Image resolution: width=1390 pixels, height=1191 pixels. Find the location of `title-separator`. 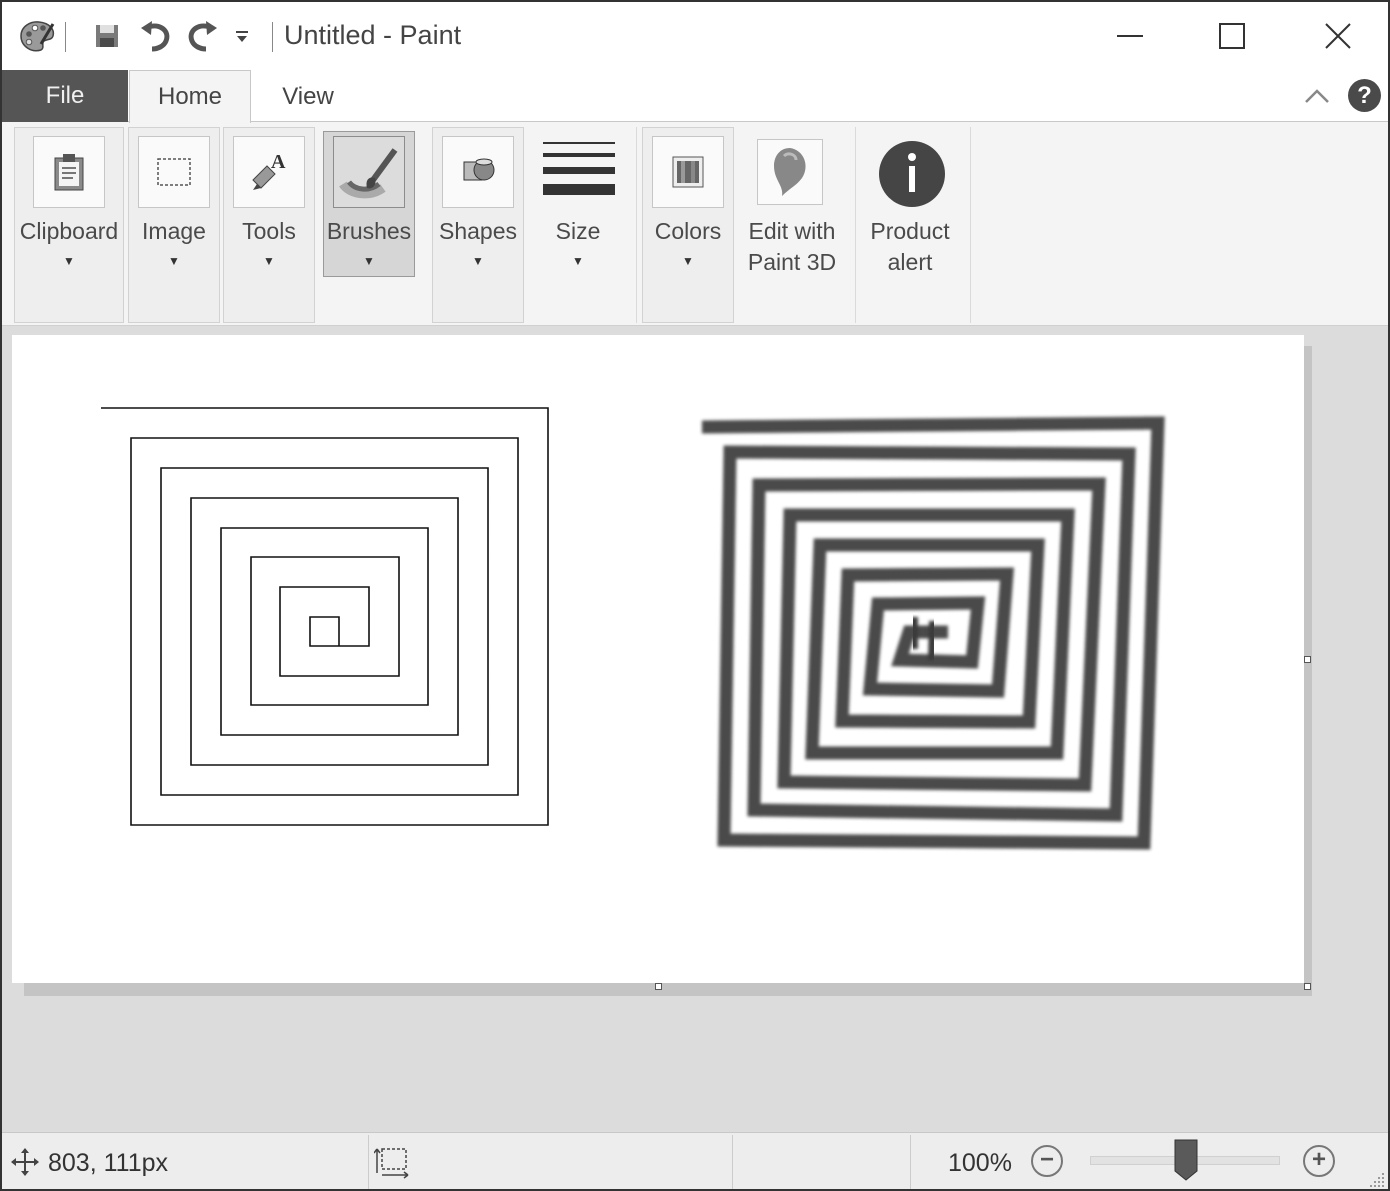

title-separator is located at coordinates (272, 37).